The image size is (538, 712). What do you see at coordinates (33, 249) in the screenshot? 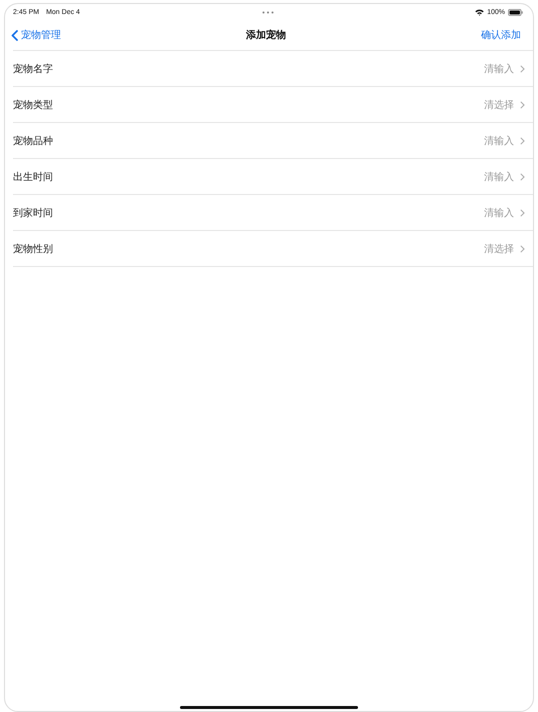
I see `row-label: 宠物性别` at bounding box center [33, 249].